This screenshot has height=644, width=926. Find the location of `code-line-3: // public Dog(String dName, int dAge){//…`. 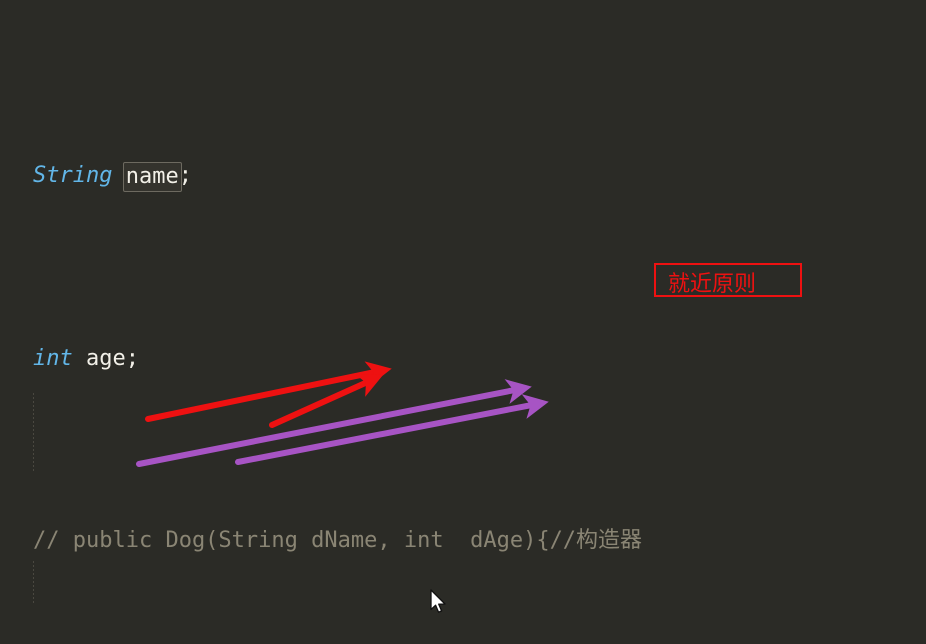

code-line-3: // public Dog(String dName, int dAge){//… is located at coordinates (463, 541).